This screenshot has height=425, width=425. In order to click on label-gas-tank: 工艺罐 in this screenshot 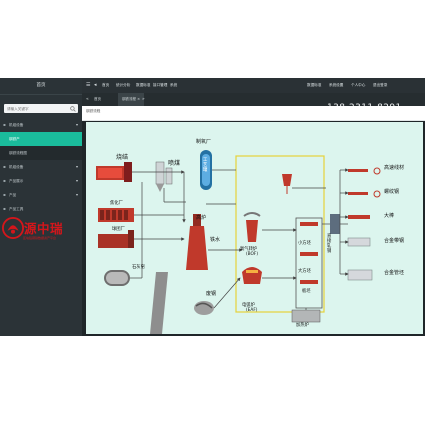, I will do `click(205, 165)`.